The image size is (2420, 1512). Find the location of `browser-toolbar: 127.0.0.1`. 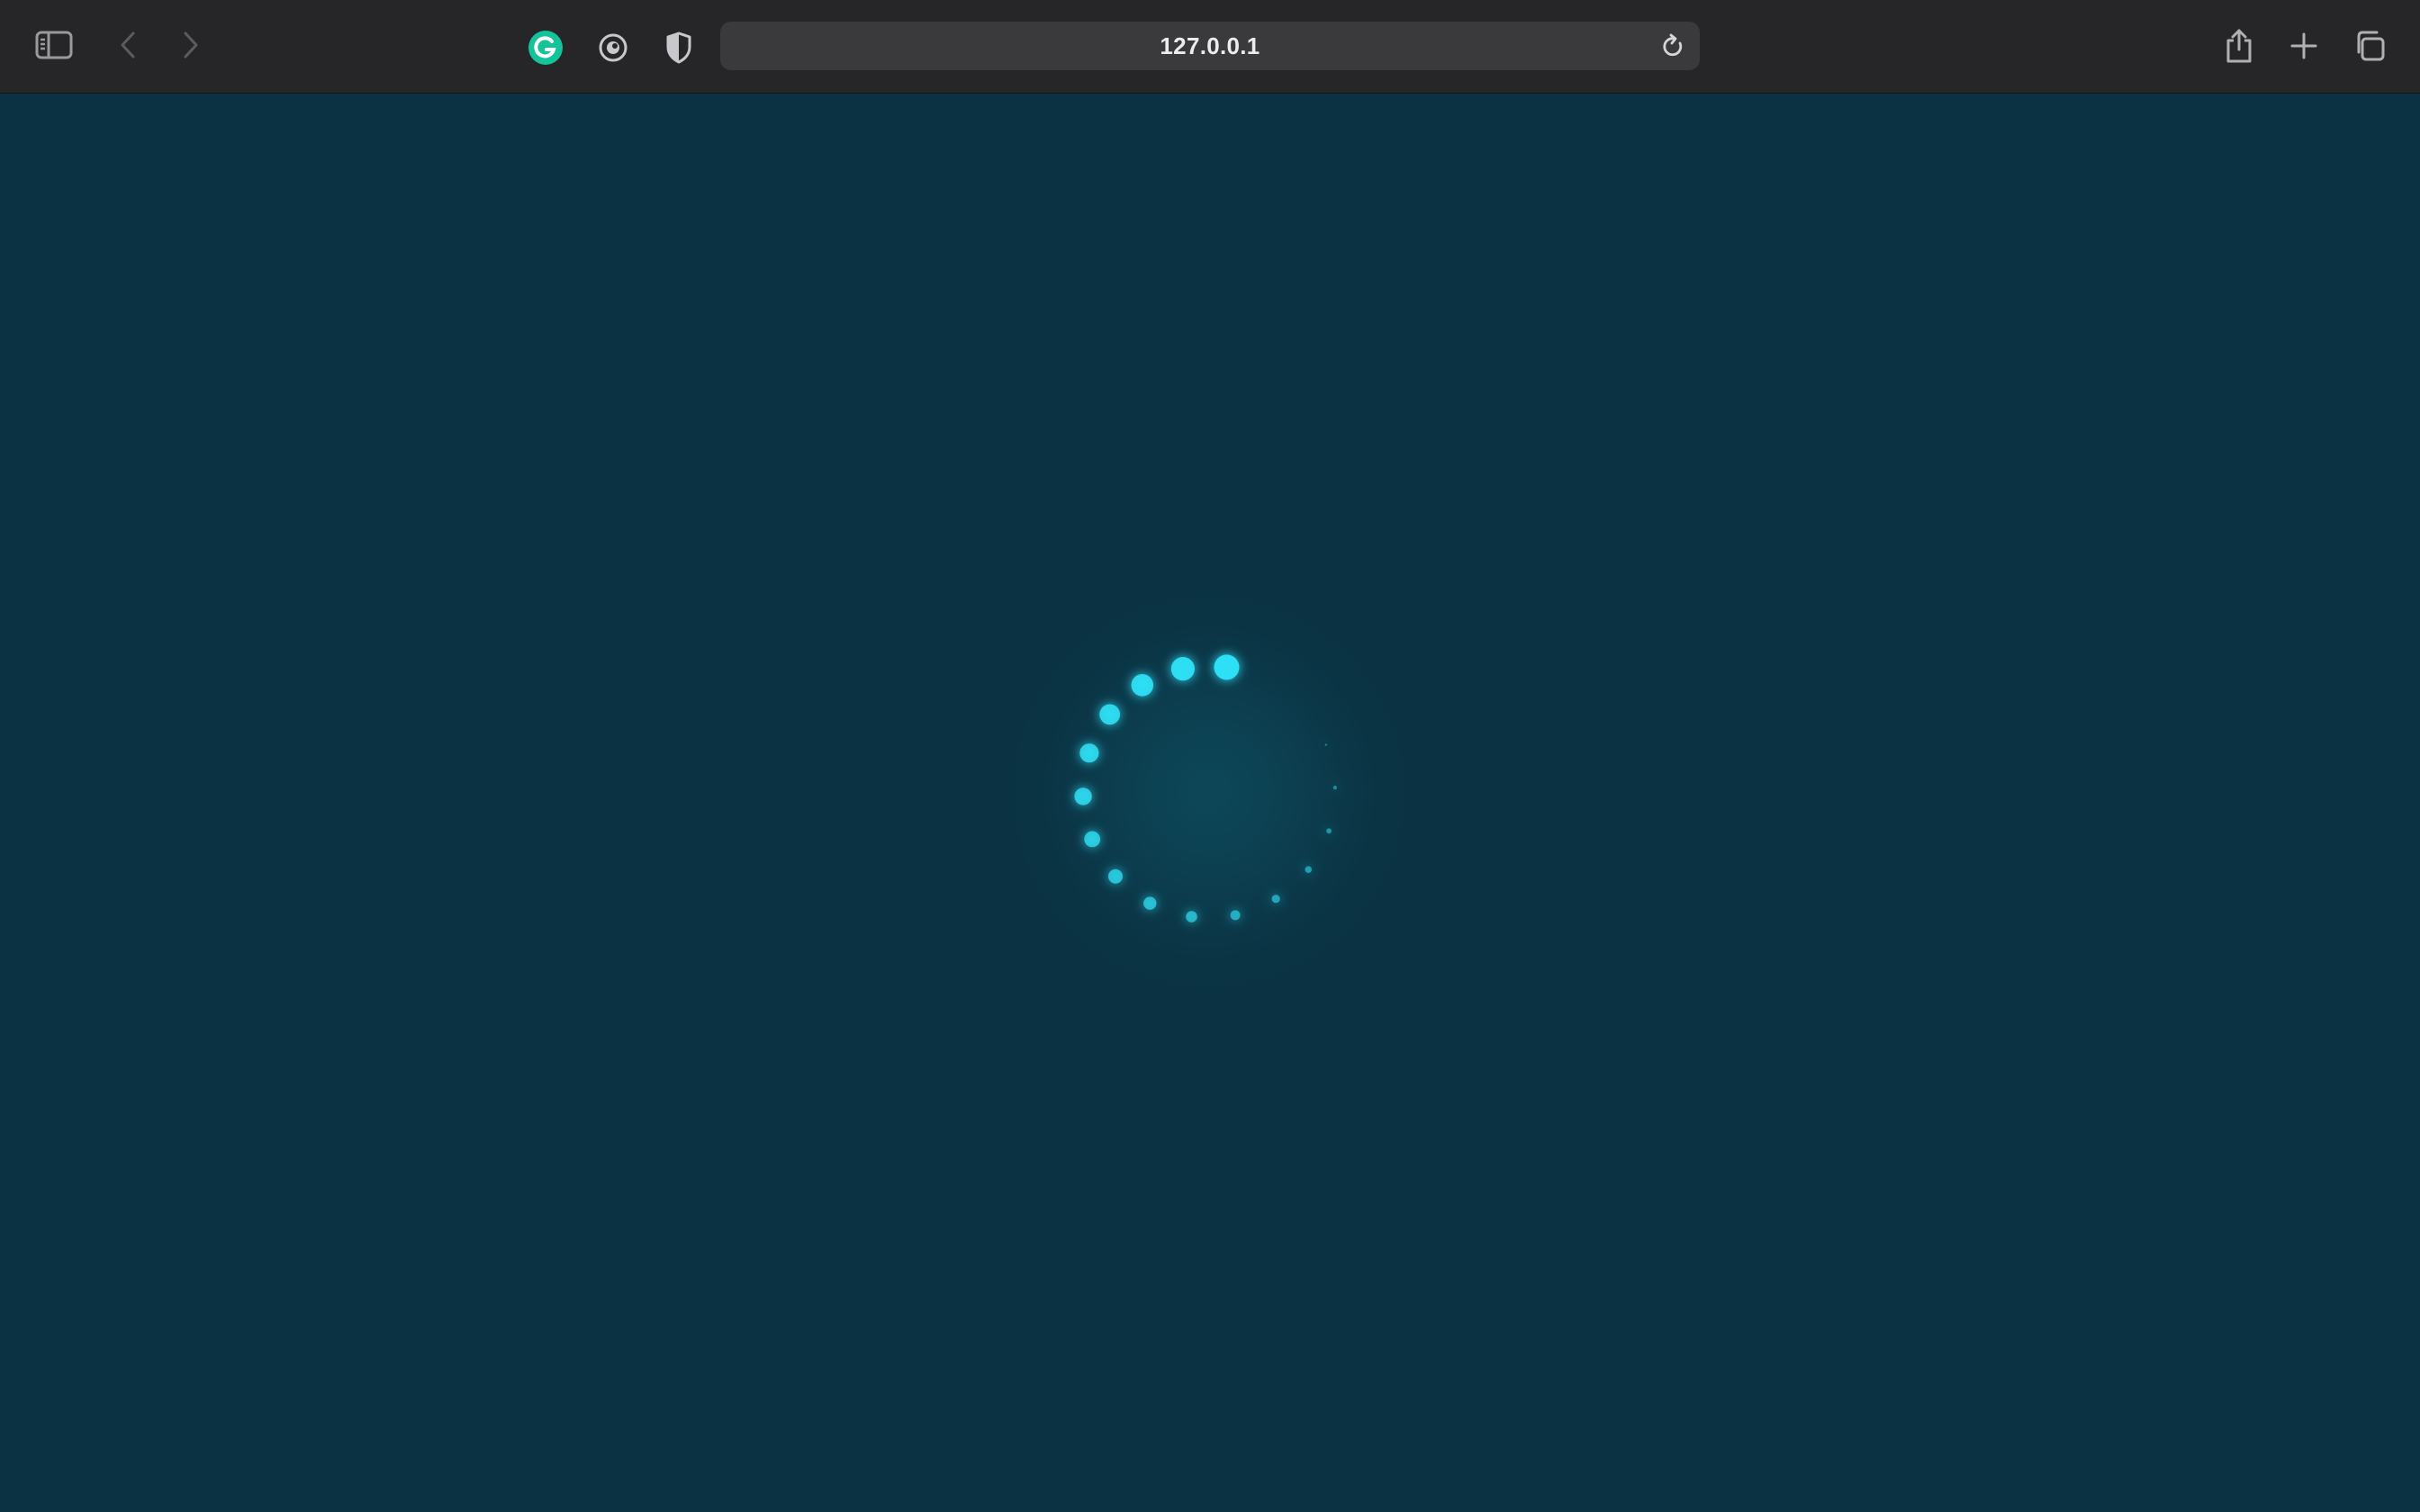

browser-toolbar: 127.0.0.1 is located at coordinates (1210, 47).